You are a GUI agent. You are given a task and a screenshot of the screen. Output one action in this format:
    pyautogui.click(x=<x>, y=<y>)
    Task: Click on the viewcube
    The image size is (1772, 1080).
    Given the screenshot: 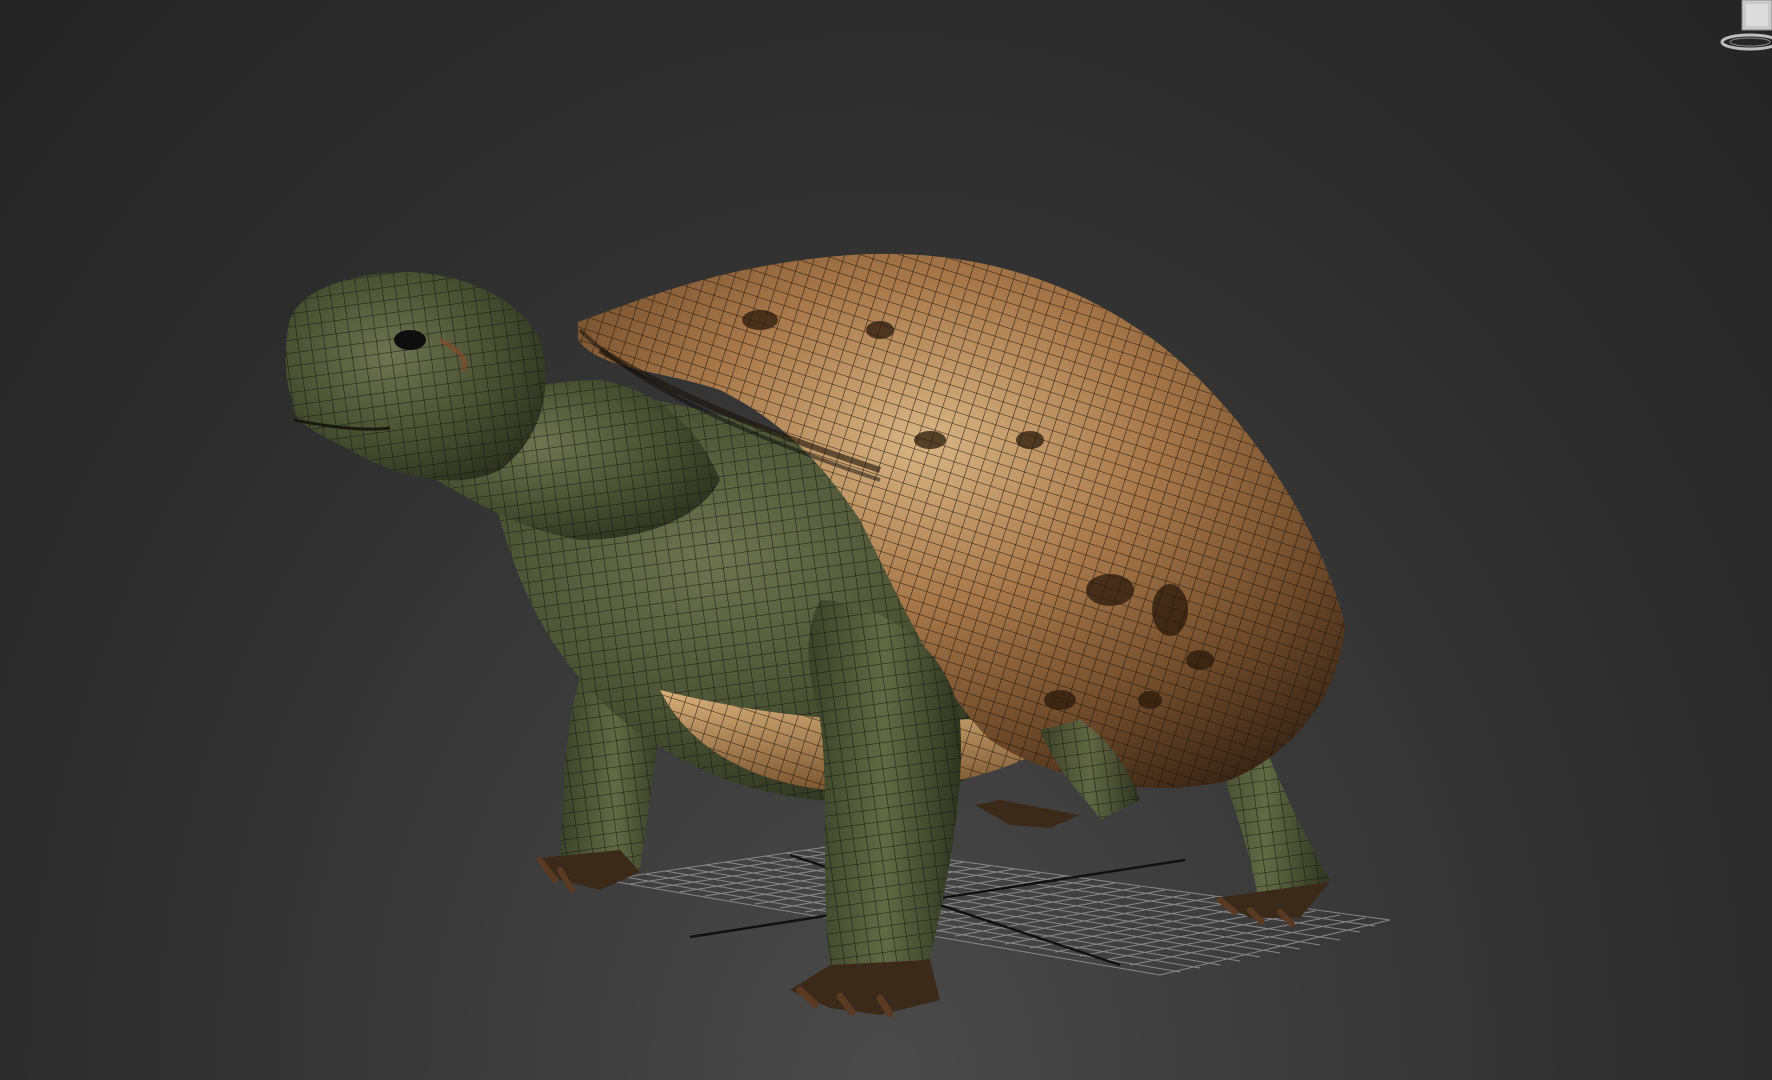 What is the action you would take?
    pyautogui.click(x=1742, y=26)
    